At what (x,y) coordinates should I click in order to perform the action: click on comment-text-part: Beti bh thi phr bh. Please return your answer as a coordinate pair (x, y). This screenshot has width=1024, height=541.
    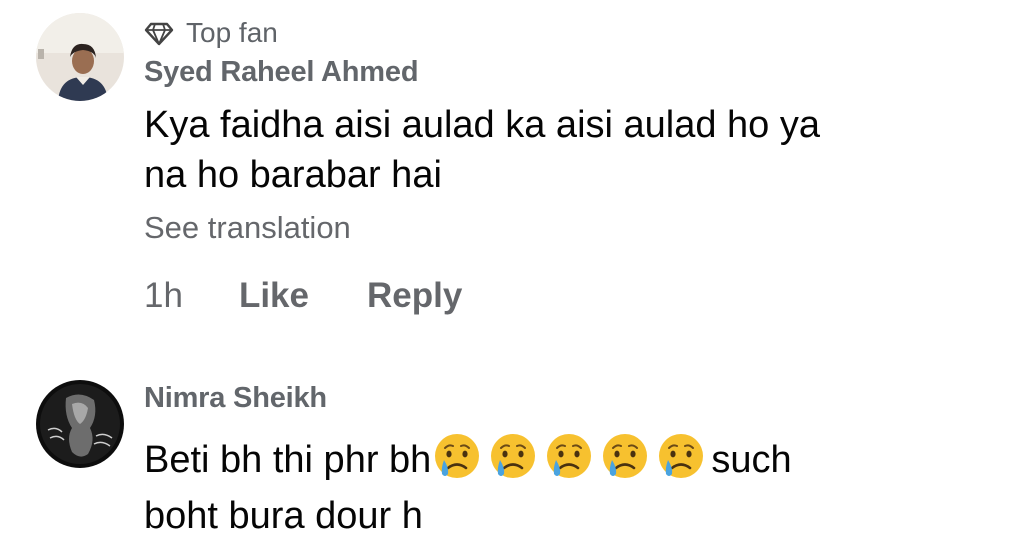
    Looking at the image, I should click on (288, 460).